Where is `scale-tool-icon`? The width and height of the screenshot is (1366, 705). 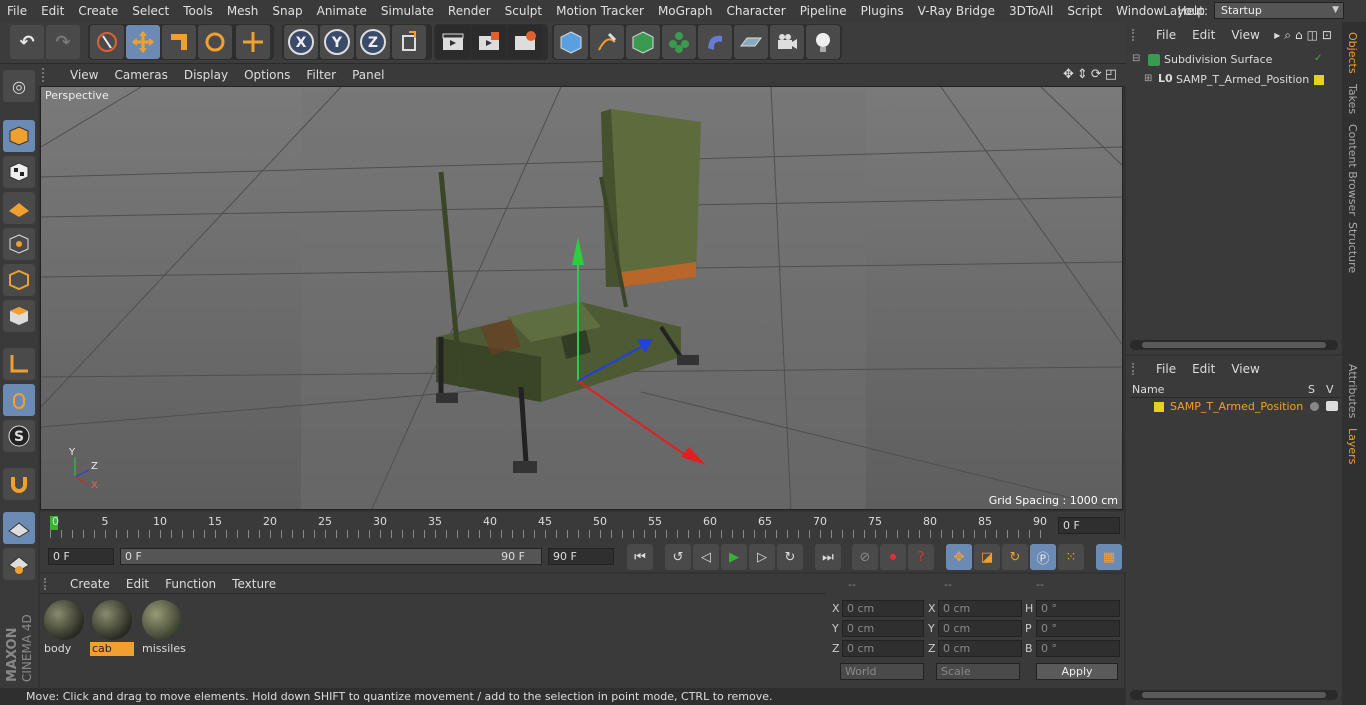 scale-tool-icon is located at coordinates (179, 42).